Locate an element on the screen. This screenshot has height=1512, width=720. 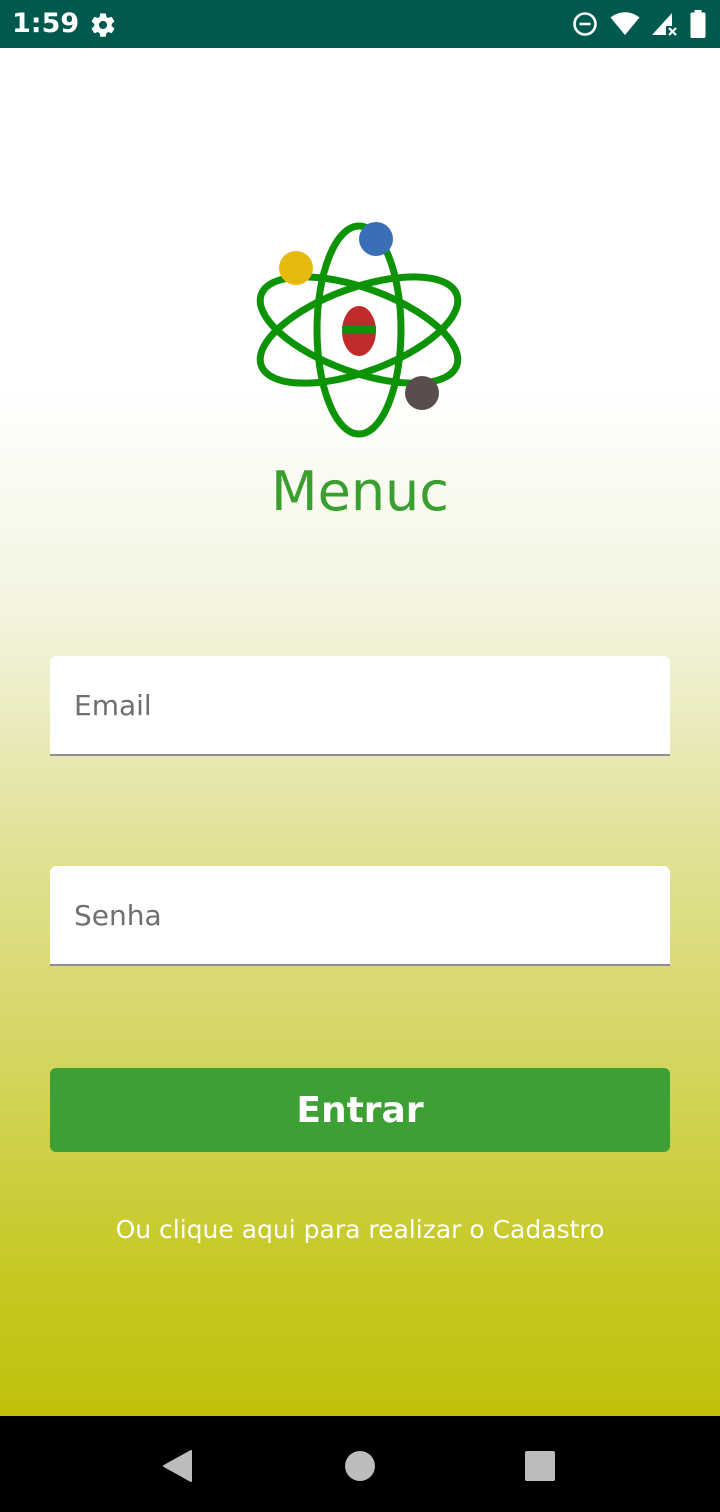
status-bar: 1:59 is located at coordinates (360, 24).